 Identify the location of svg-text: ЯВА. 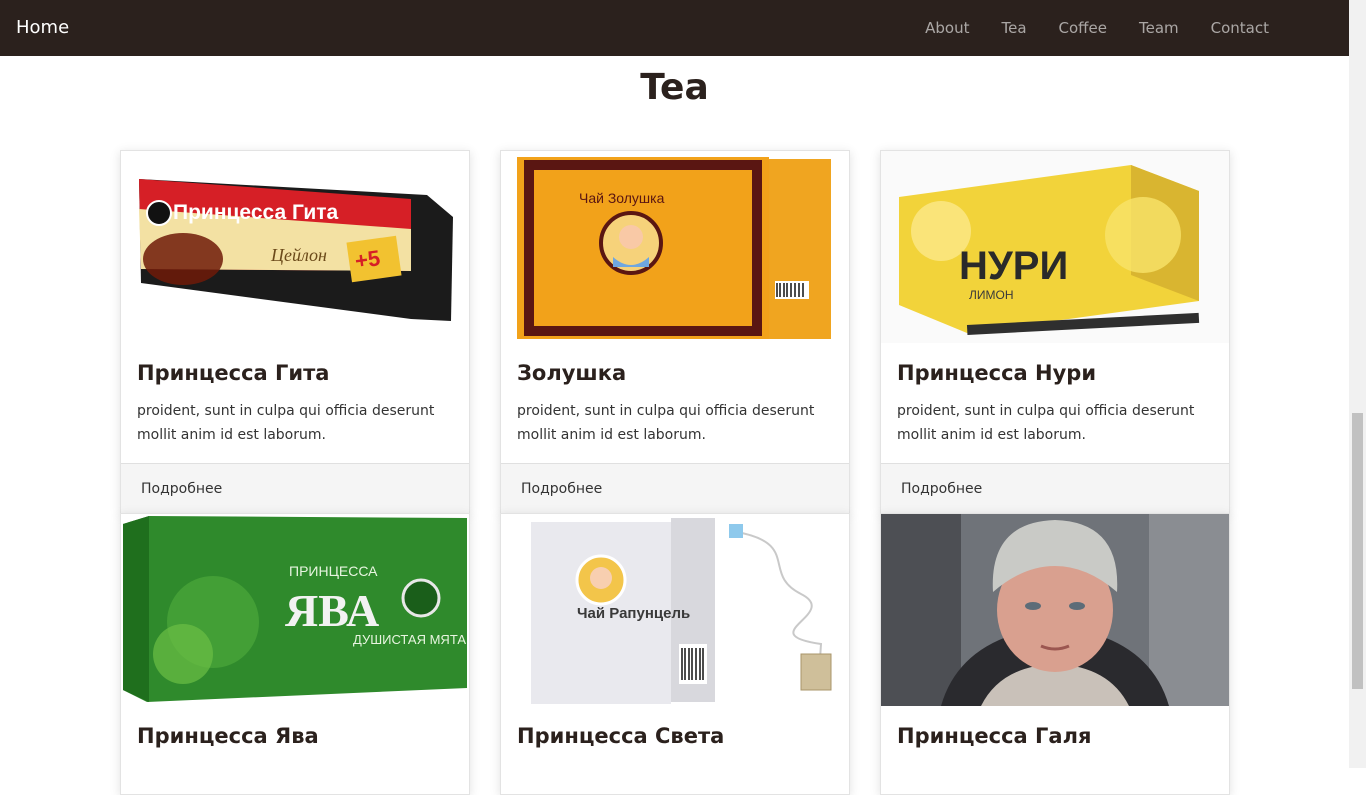
(332, 610).